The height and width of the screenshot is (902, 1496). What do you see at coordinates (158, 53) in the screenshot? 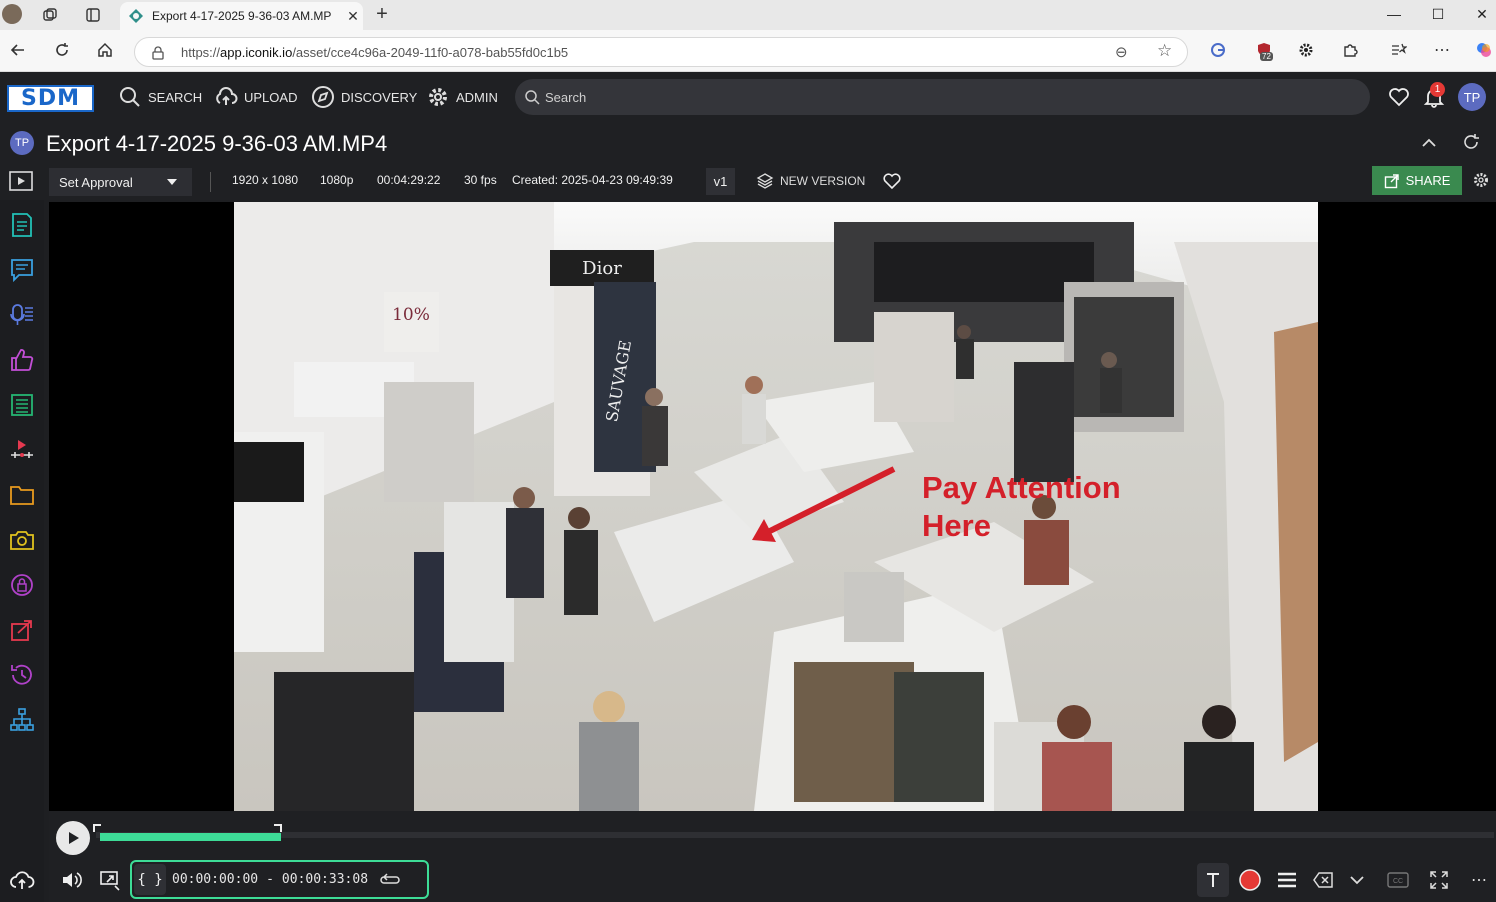
I see `site-info-icon` at bounding box center [158, 53].